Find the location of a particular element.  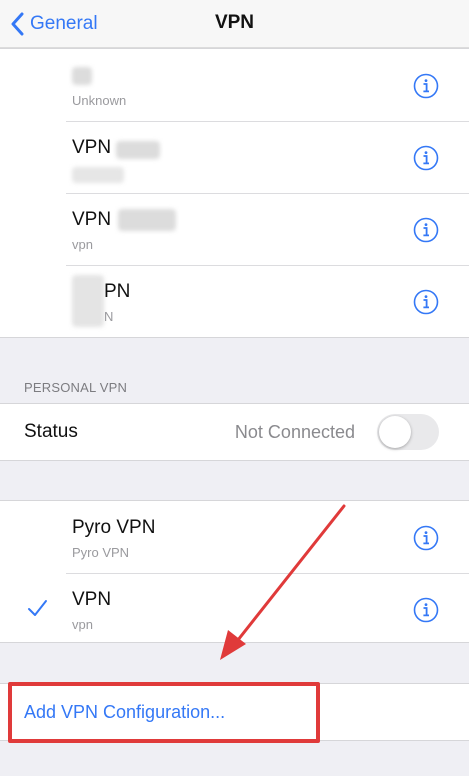

vpn-subtitle: vpn is located at coordinates (82, 244).